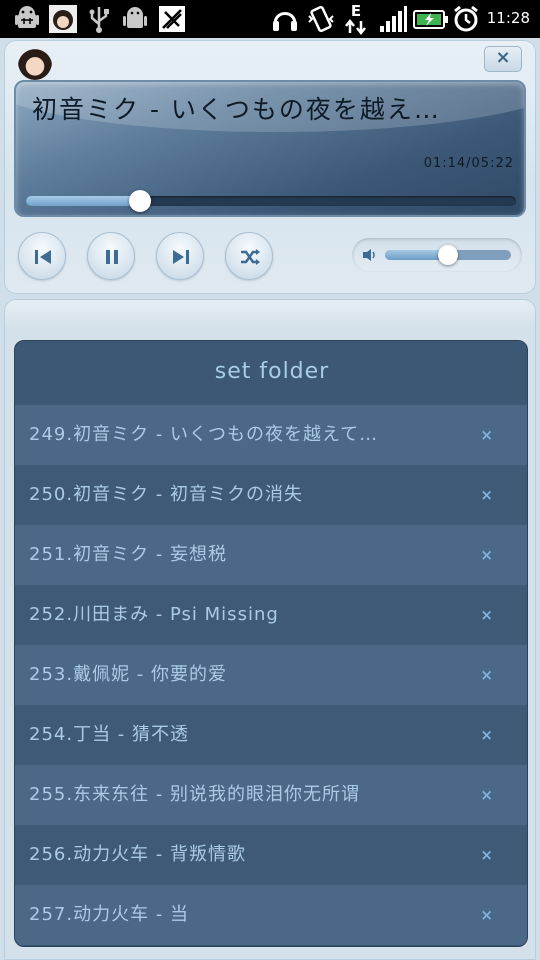  Describe the element at coordinates (109, 914) in the screenshot. I see `playlist-item-label: 257.动力火车 - 当` at that location.